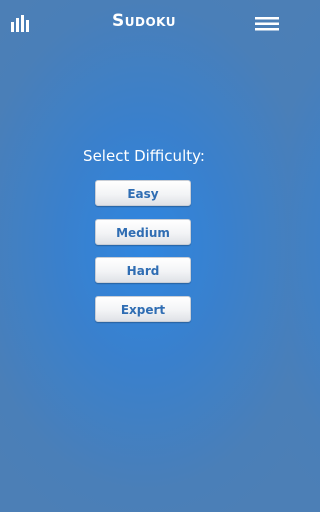 The width and height of the screenshot is (320, 512). What do you see at coordinates (144, 156) in the screenshot?
I see `difficulty-prompt: Select Difficulty:` at bounding box center [144, 156].